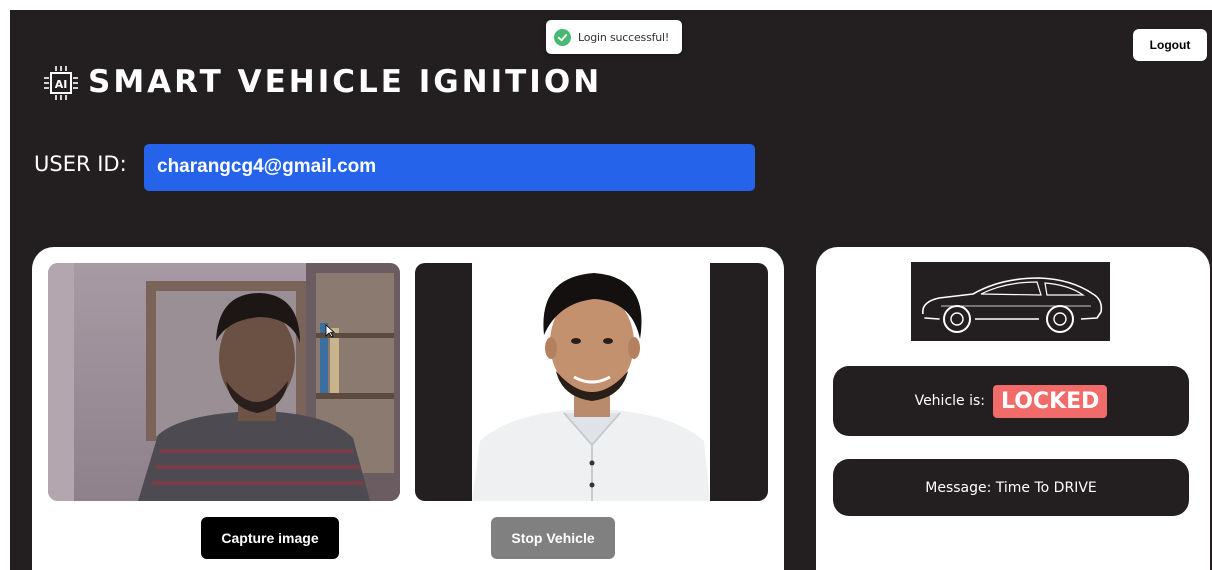 The height and width of the screenshot is (570, 1212). What do you see at coordinates (345, 82) in the screenshot?
I see `page-title: SMART VEHICLE IGNITION` at bounding box center [345, 82].